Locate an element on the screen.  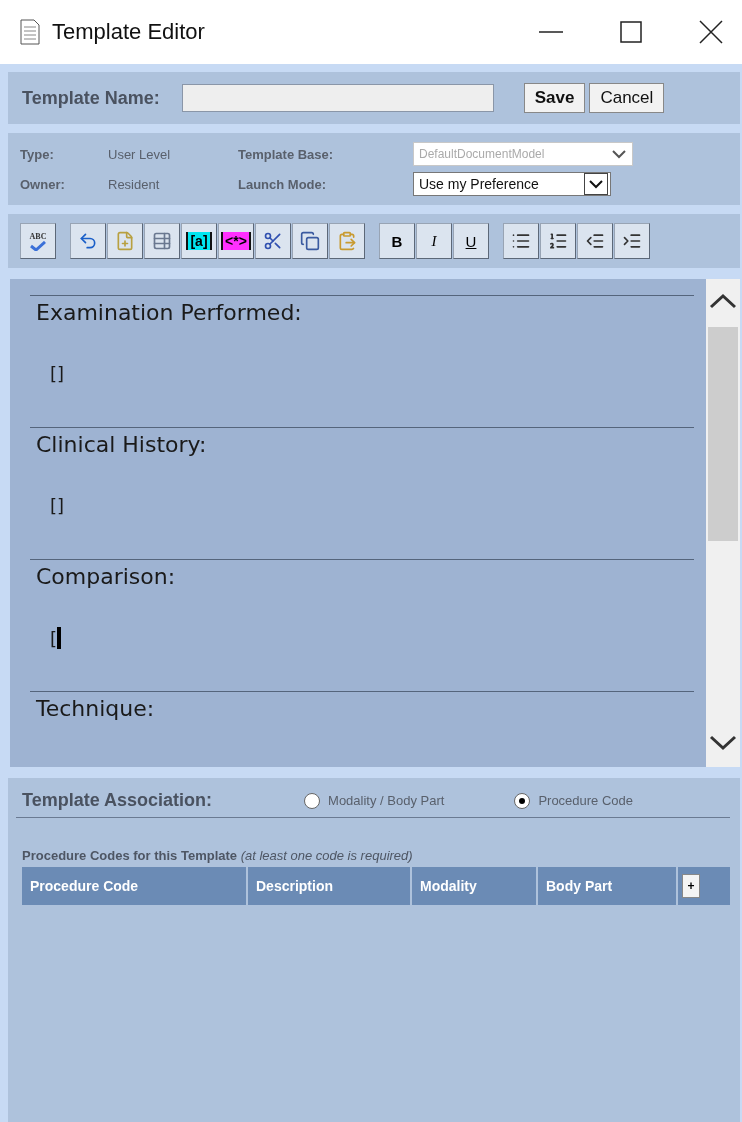
bulleted-list-button is located at coordinates (521, 241).